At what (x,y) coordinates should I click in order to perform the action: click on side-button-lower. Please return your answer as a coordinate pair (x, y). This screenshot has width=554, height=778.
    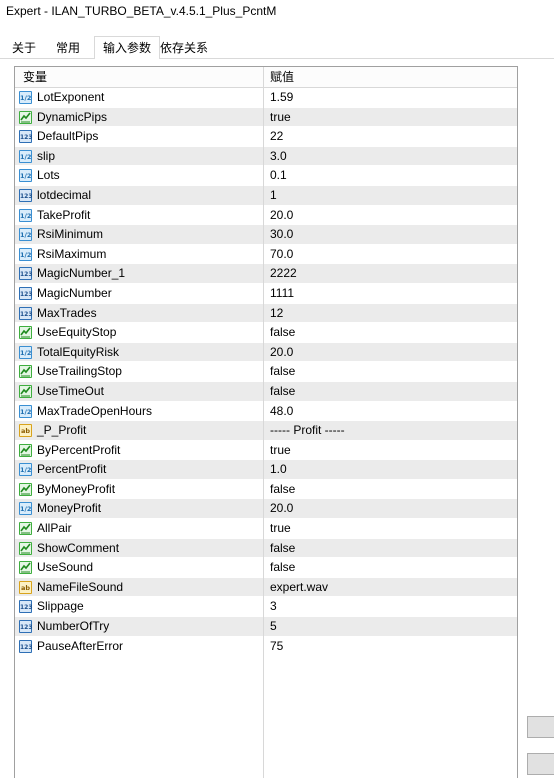
    Looking at the image, I should click on (540, 764).